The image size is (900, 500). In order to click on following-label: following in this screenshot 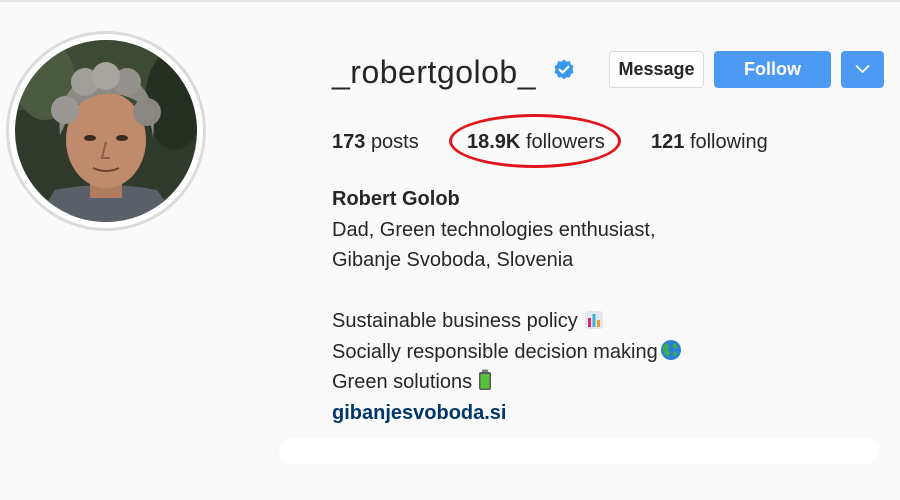, I will do `click(728, 142)`.